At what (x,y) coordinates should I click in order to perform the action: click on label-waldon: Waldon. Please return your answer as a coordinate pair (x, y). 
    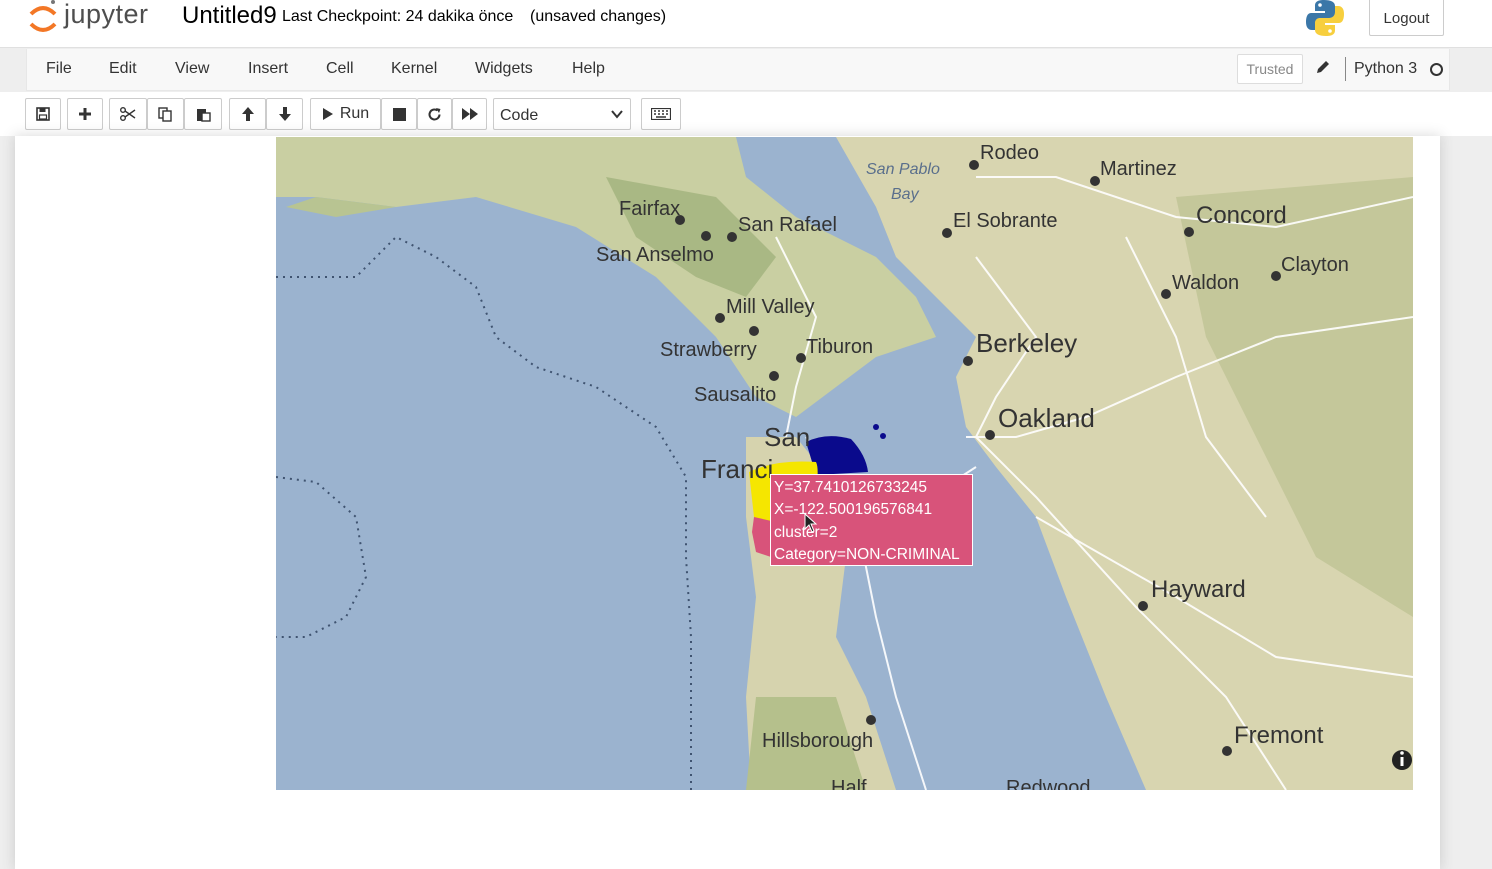
    Looking at the image, I should click on (1205, 283).